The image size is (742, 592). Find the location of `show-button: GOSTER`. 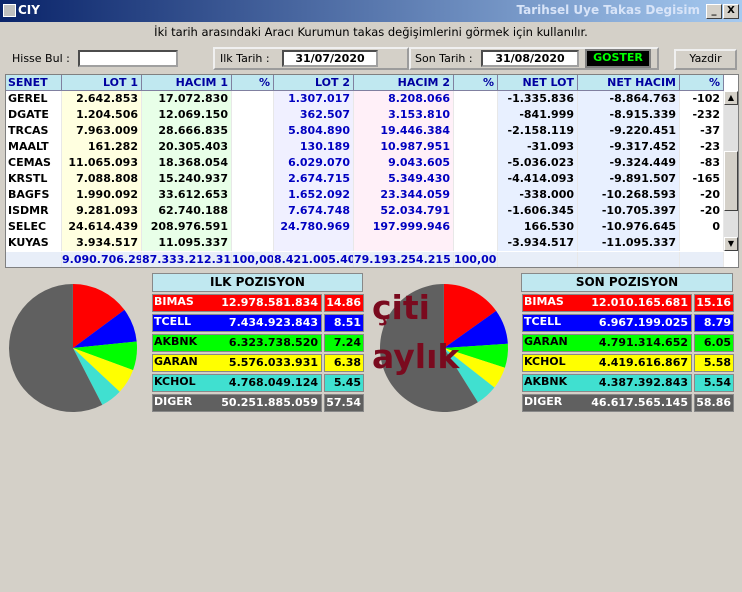

show-button: GOSTER is located at coordinates (618, 58).